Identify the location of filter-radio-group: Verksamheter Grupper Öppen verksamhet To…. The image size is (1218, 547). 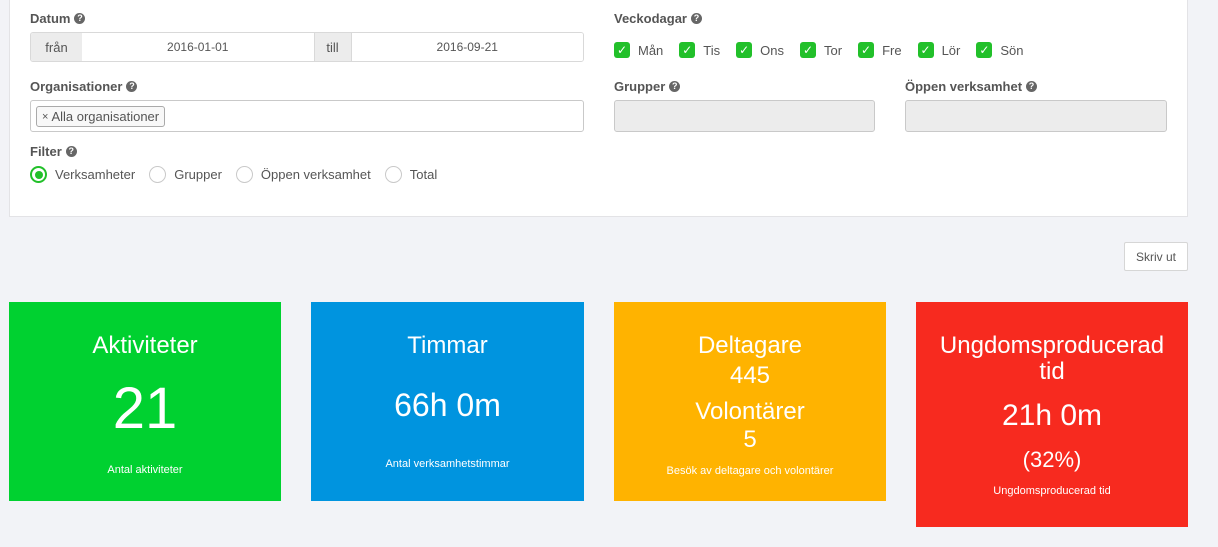
(240, 174).